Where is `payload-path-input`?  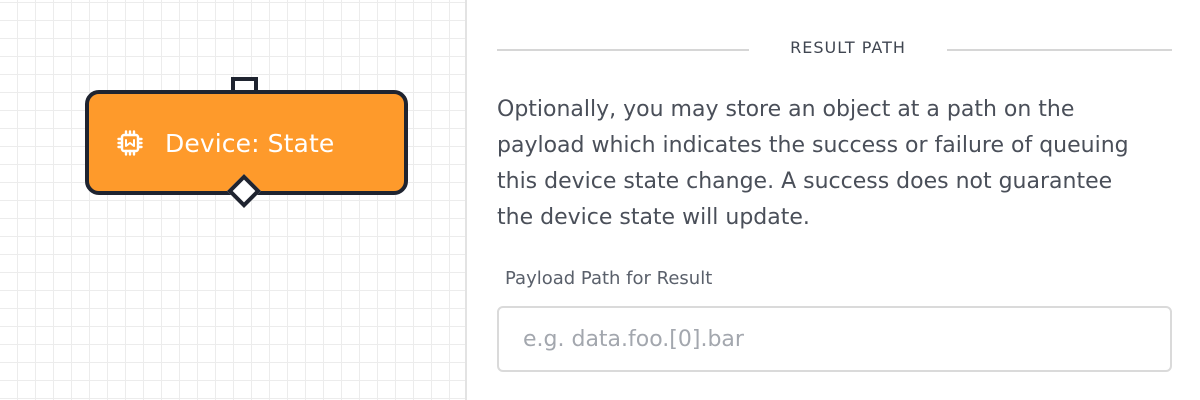
payload-path-input is located at coordinates (834, 339).